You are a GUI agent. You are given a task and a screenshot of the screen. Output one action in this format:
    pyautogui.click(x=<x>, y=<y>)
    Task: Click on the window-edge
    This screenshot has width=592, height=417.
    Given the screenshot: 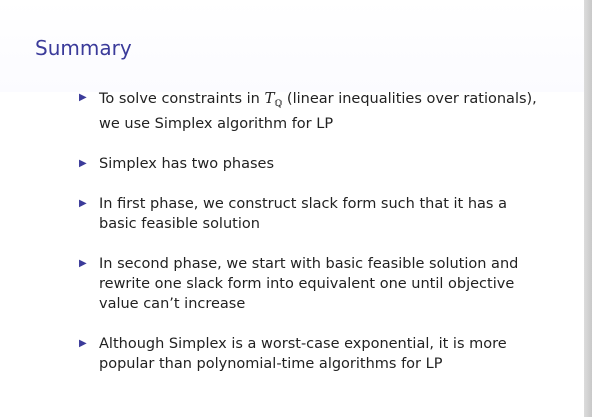 What is the action you would take?
    pyautogui.click(x=588, y=208)
    